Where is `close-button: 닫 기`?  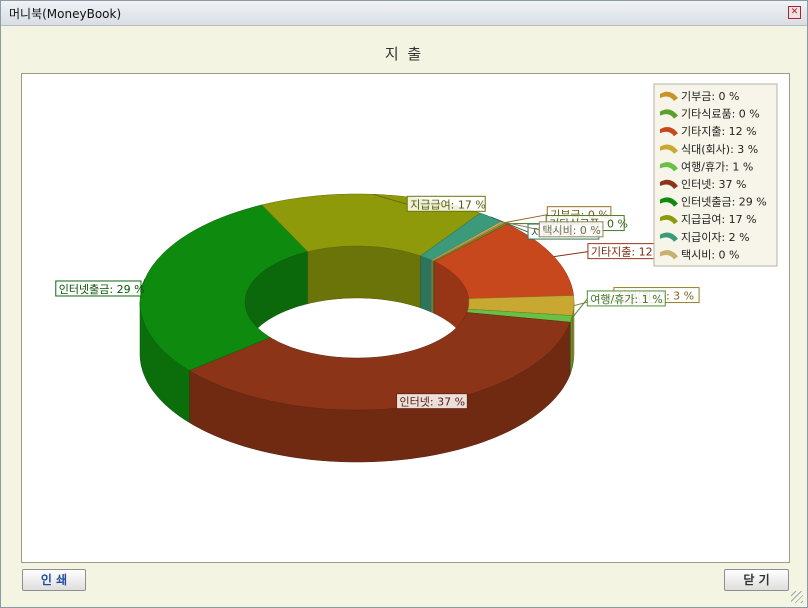 close-button: 닫 기 is located at coordinates (756, 580).